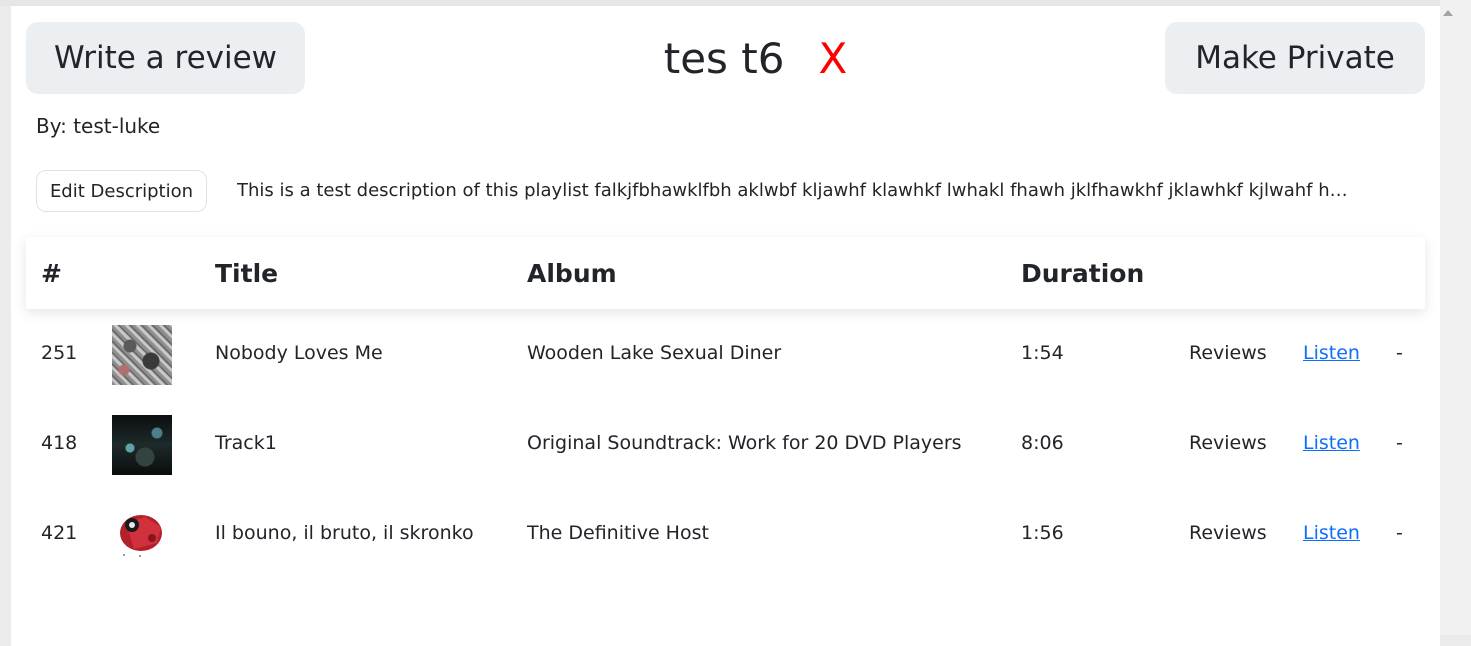  What do you see at coordinates (572, 273) in the screenshot?
I see `header-album: Album` at bounding box center [572, 273].